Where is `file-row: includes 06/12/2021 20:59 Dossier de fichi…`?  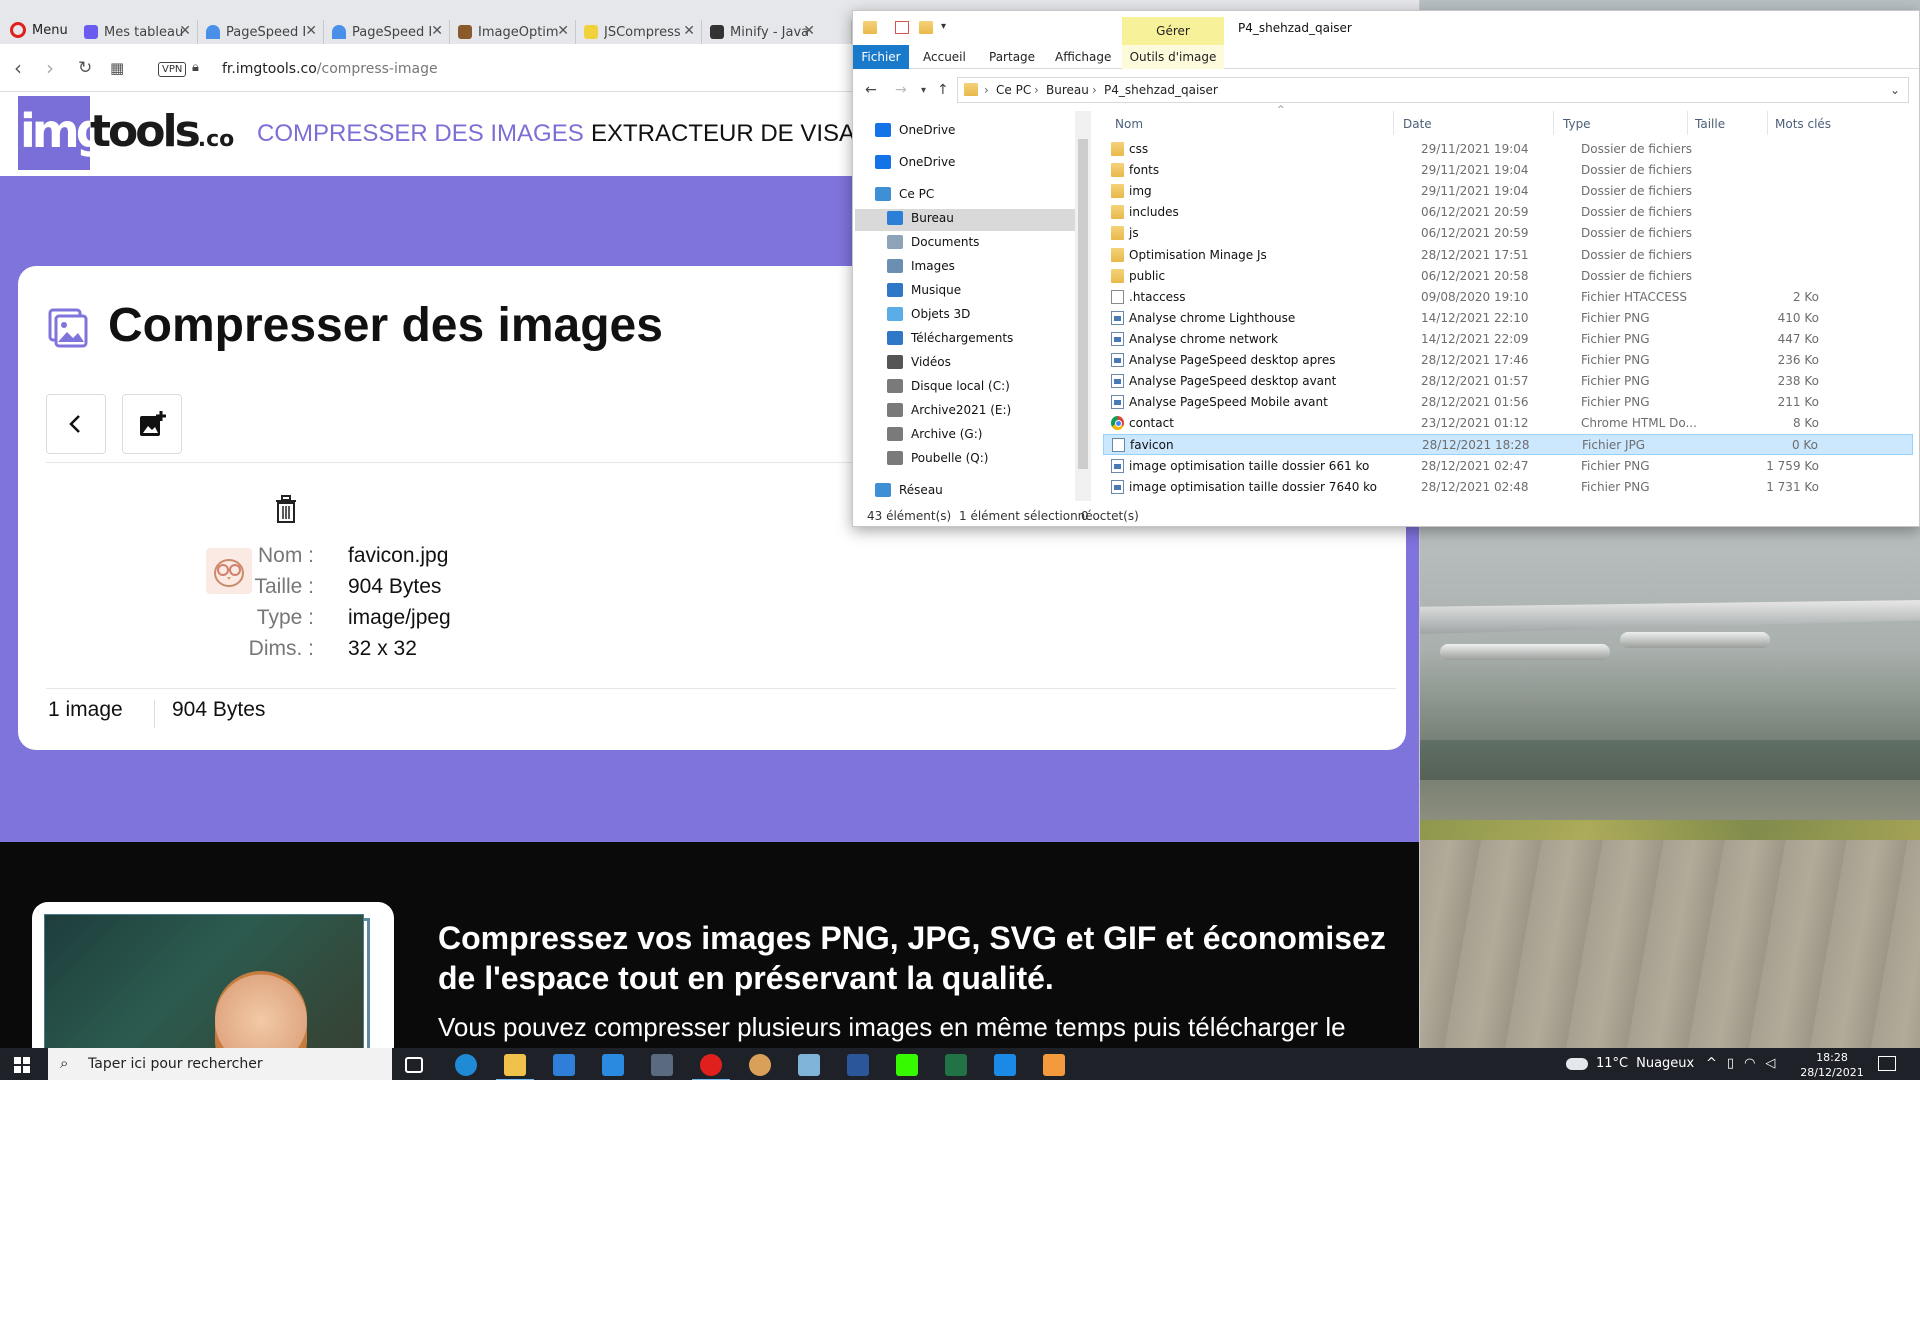 file-row: includes 06/12/2021 20:59 Dossier de fichi… is located at coordinates (1508, 212).